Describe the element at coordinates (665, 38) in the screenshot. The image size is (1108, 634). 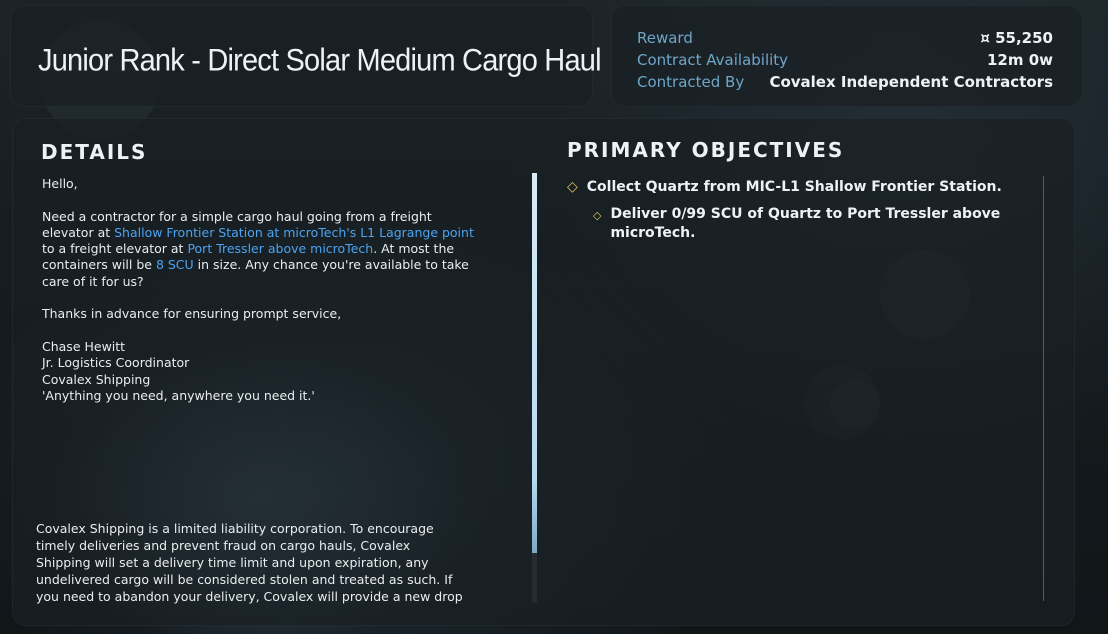
I see `reward-label: Reward` at that location.